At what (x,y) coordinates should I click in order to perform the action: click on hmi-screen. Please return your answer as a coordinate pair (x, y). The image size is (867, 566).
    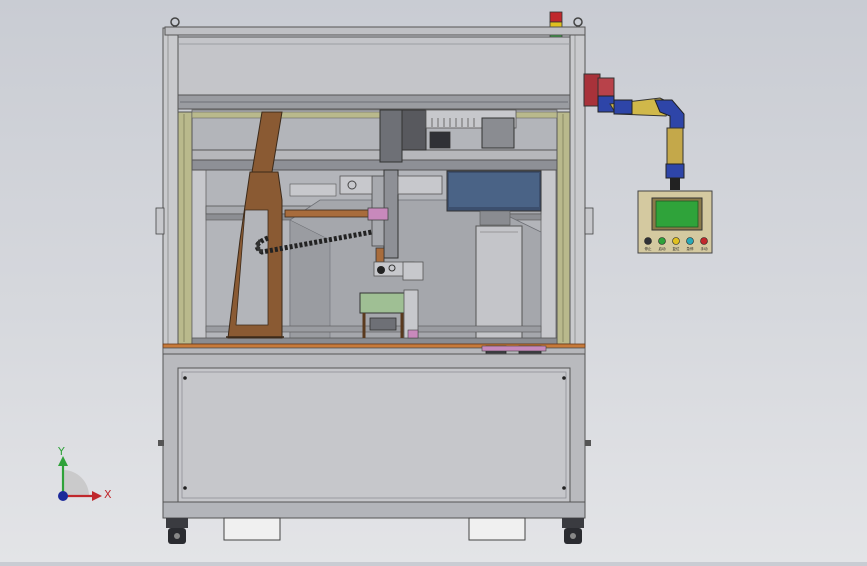
    Looking at the image, I should click on (677, 214).